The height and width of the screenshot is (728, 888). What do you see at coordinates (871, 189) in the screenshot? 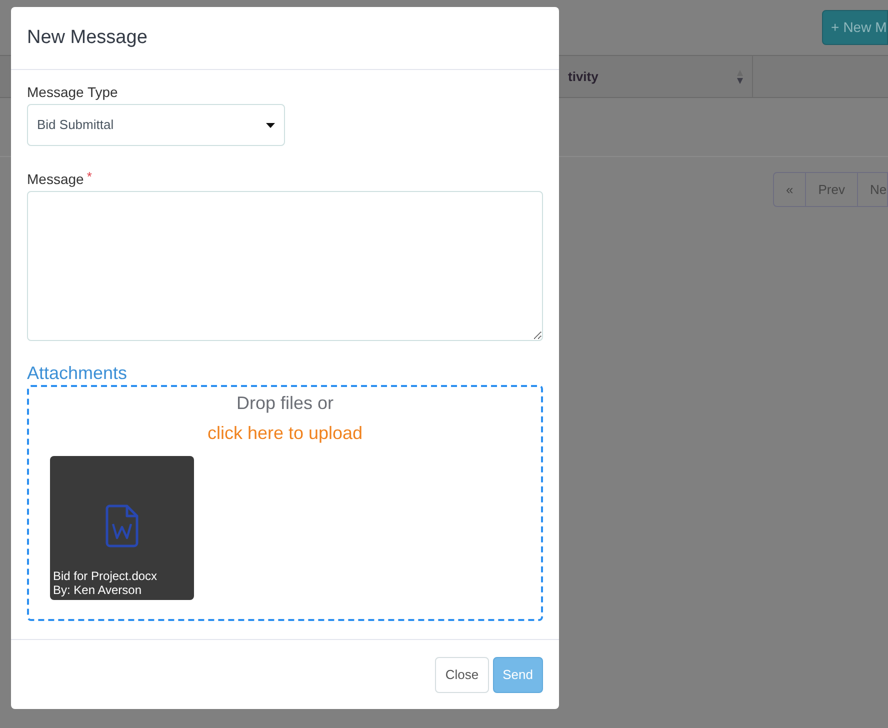
I see `pagination-button: Ne` at bounding box center [871, 189].